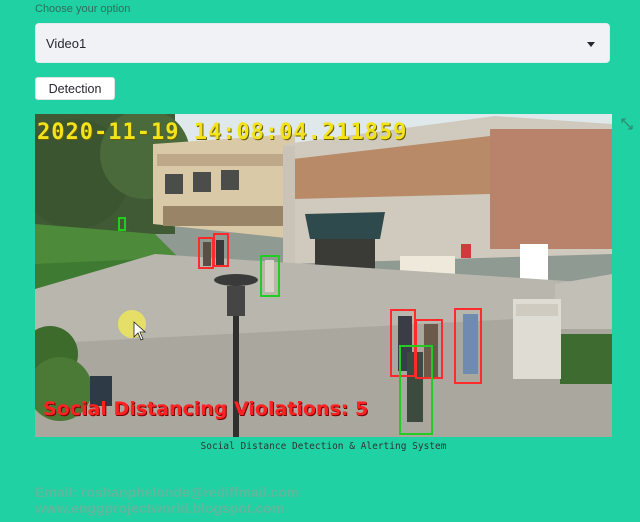 The height and width of the screenshot is (522, 640). What do you see at coordinates (222, 132) in the screenshot?
I see `video-timestamp: 2020-11-19 14:08:04.211859` at bounding box center [222, 132].